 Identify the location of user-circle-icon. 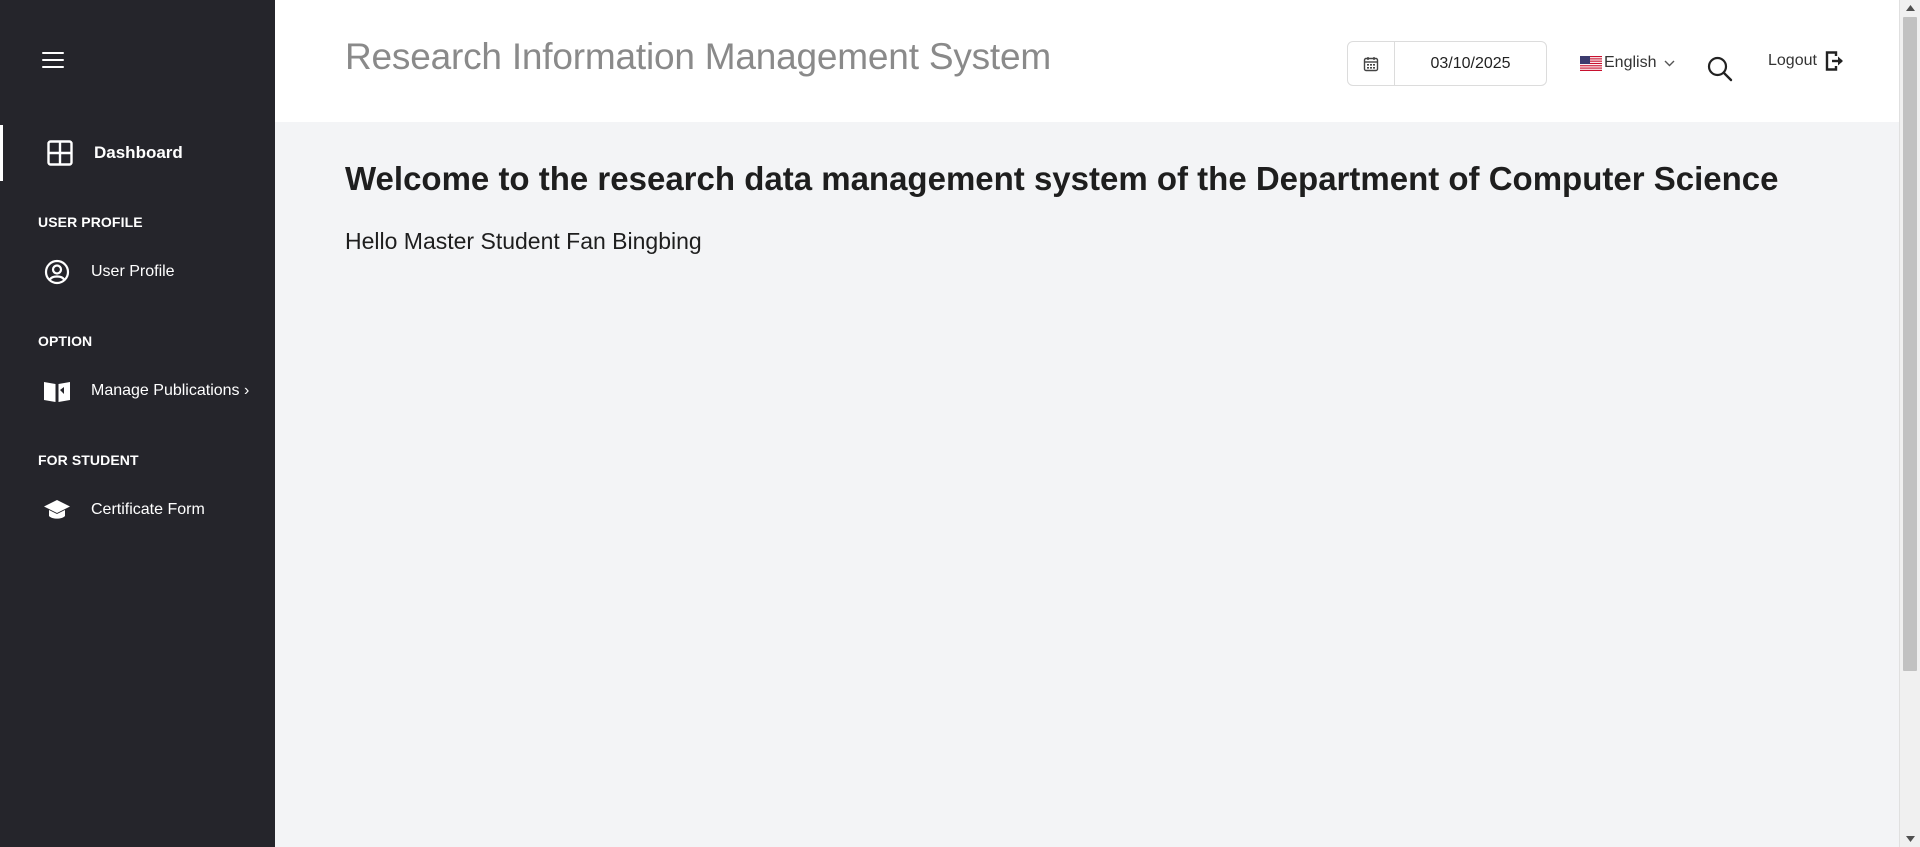
(57, 272).